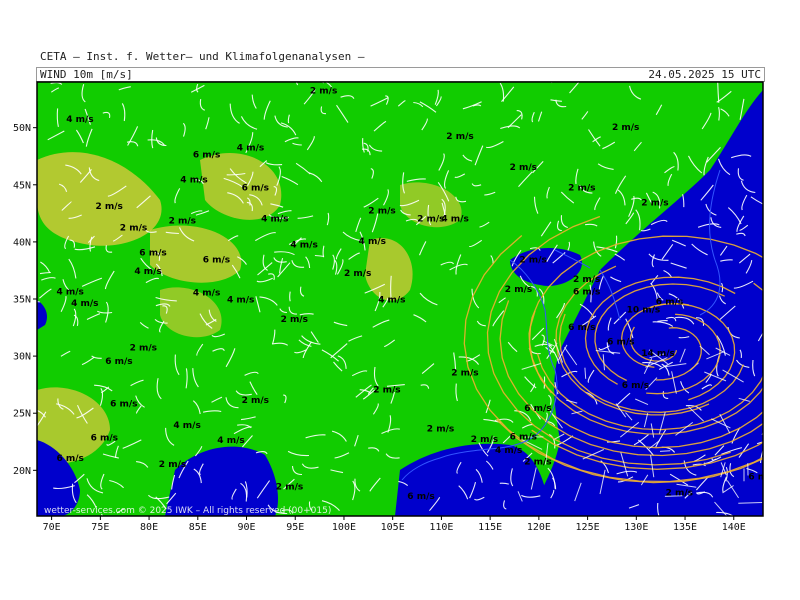  Describe the element at coordinates (22, 242) in the screenshot. I see `lat-tick-label: 40N` at that location.